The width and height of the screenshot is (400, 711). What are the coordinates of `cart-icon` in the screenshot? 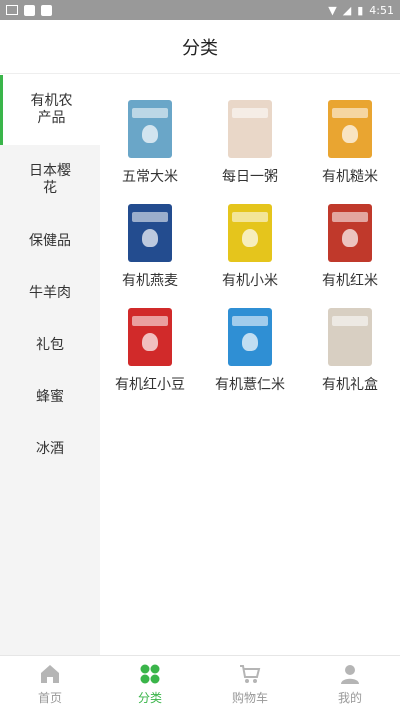 It's located at (250, 673).